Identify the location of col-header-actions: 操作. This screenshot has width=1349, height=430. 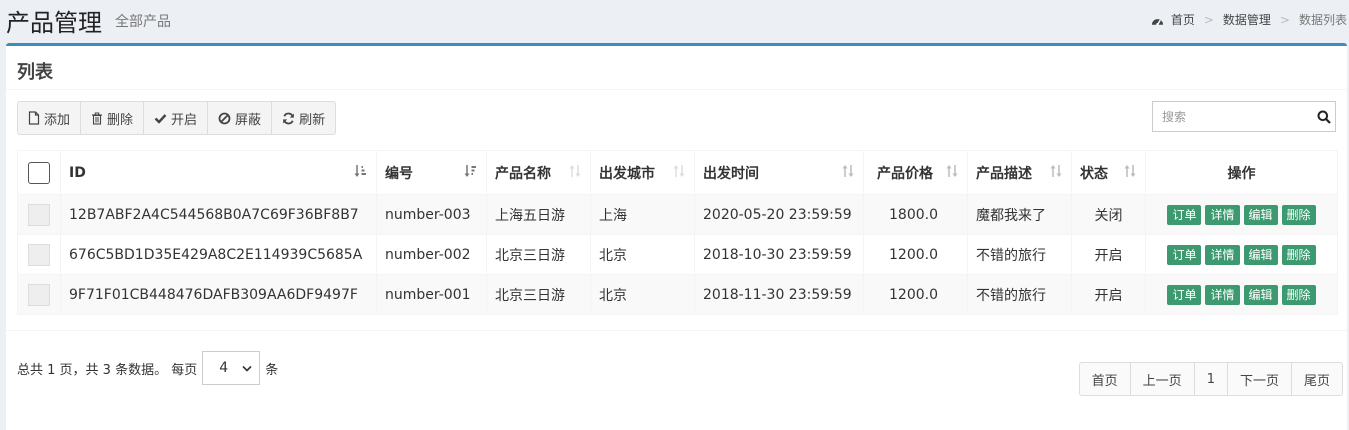
(1241, 172).